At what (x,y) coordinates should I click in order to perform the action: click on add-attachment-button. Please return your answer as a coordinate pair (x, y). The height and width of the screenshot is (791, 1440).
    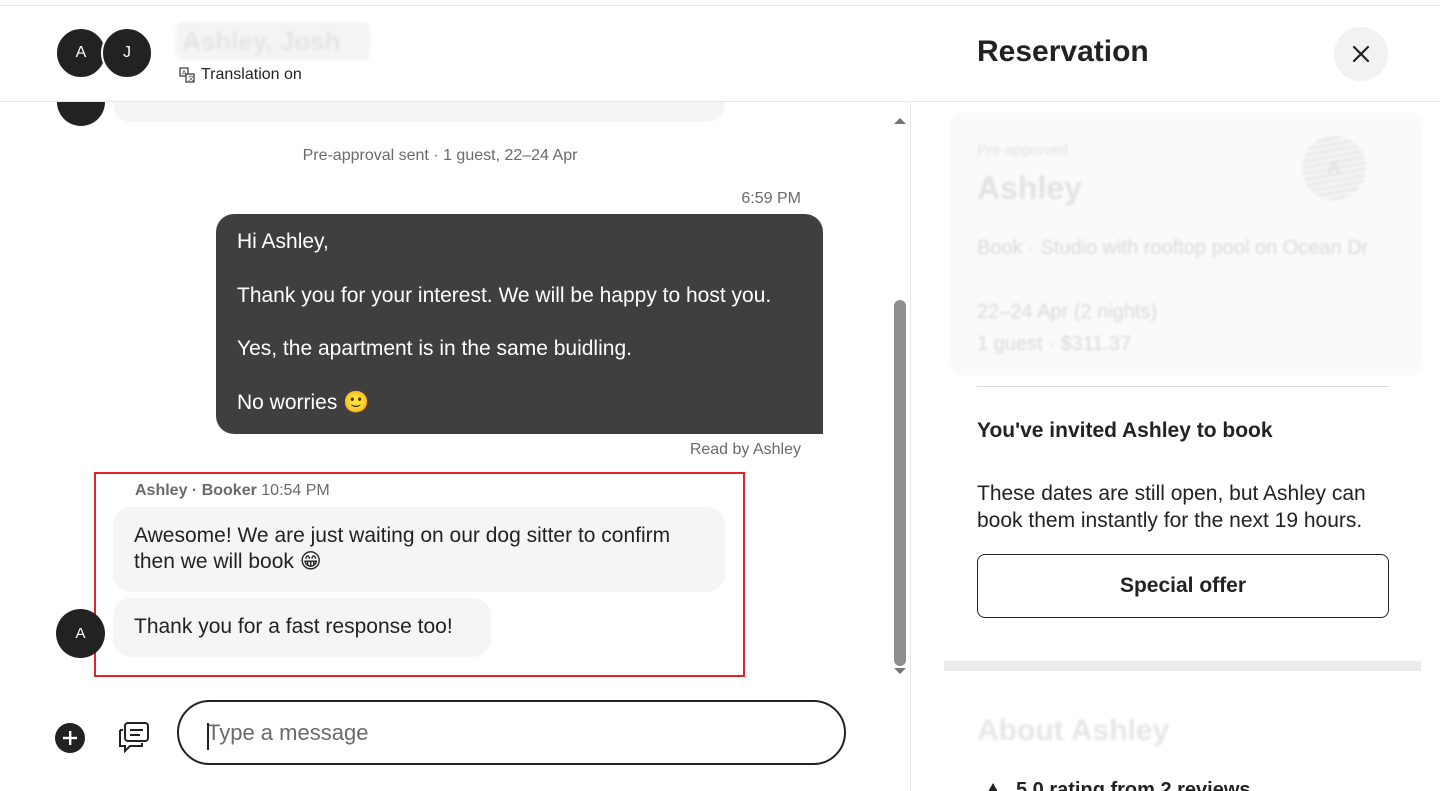
    Looking at the image, I should click on (70, 738).